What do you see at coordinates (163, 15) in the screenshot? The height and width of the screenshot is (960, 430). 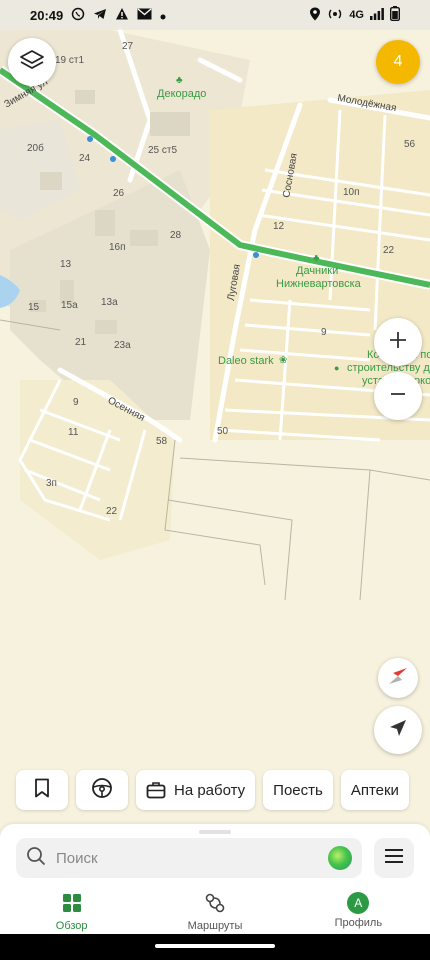 I see `dot-icon` at bounding box center [163, 15].